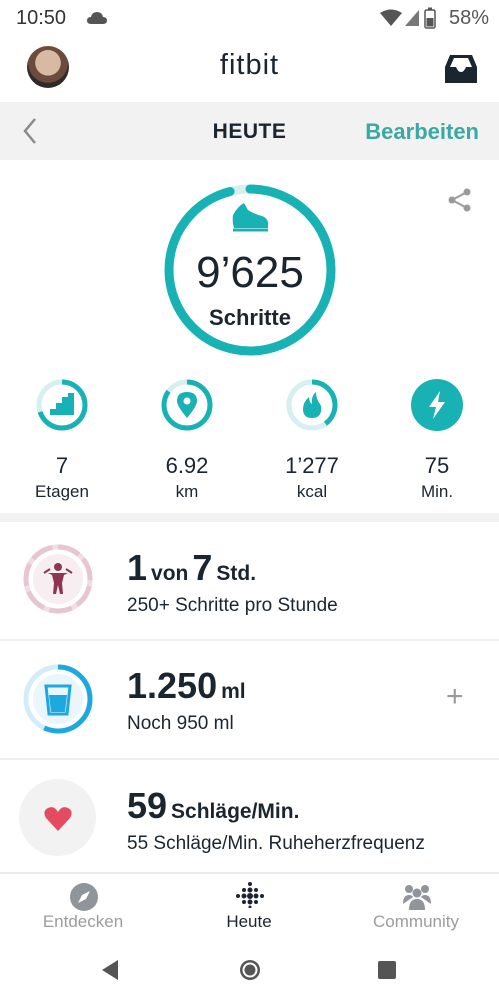  What do you see at coordinates (387, 970) in the screenshot?
I see `system-recents-icon` at bounding box center [387, 970].